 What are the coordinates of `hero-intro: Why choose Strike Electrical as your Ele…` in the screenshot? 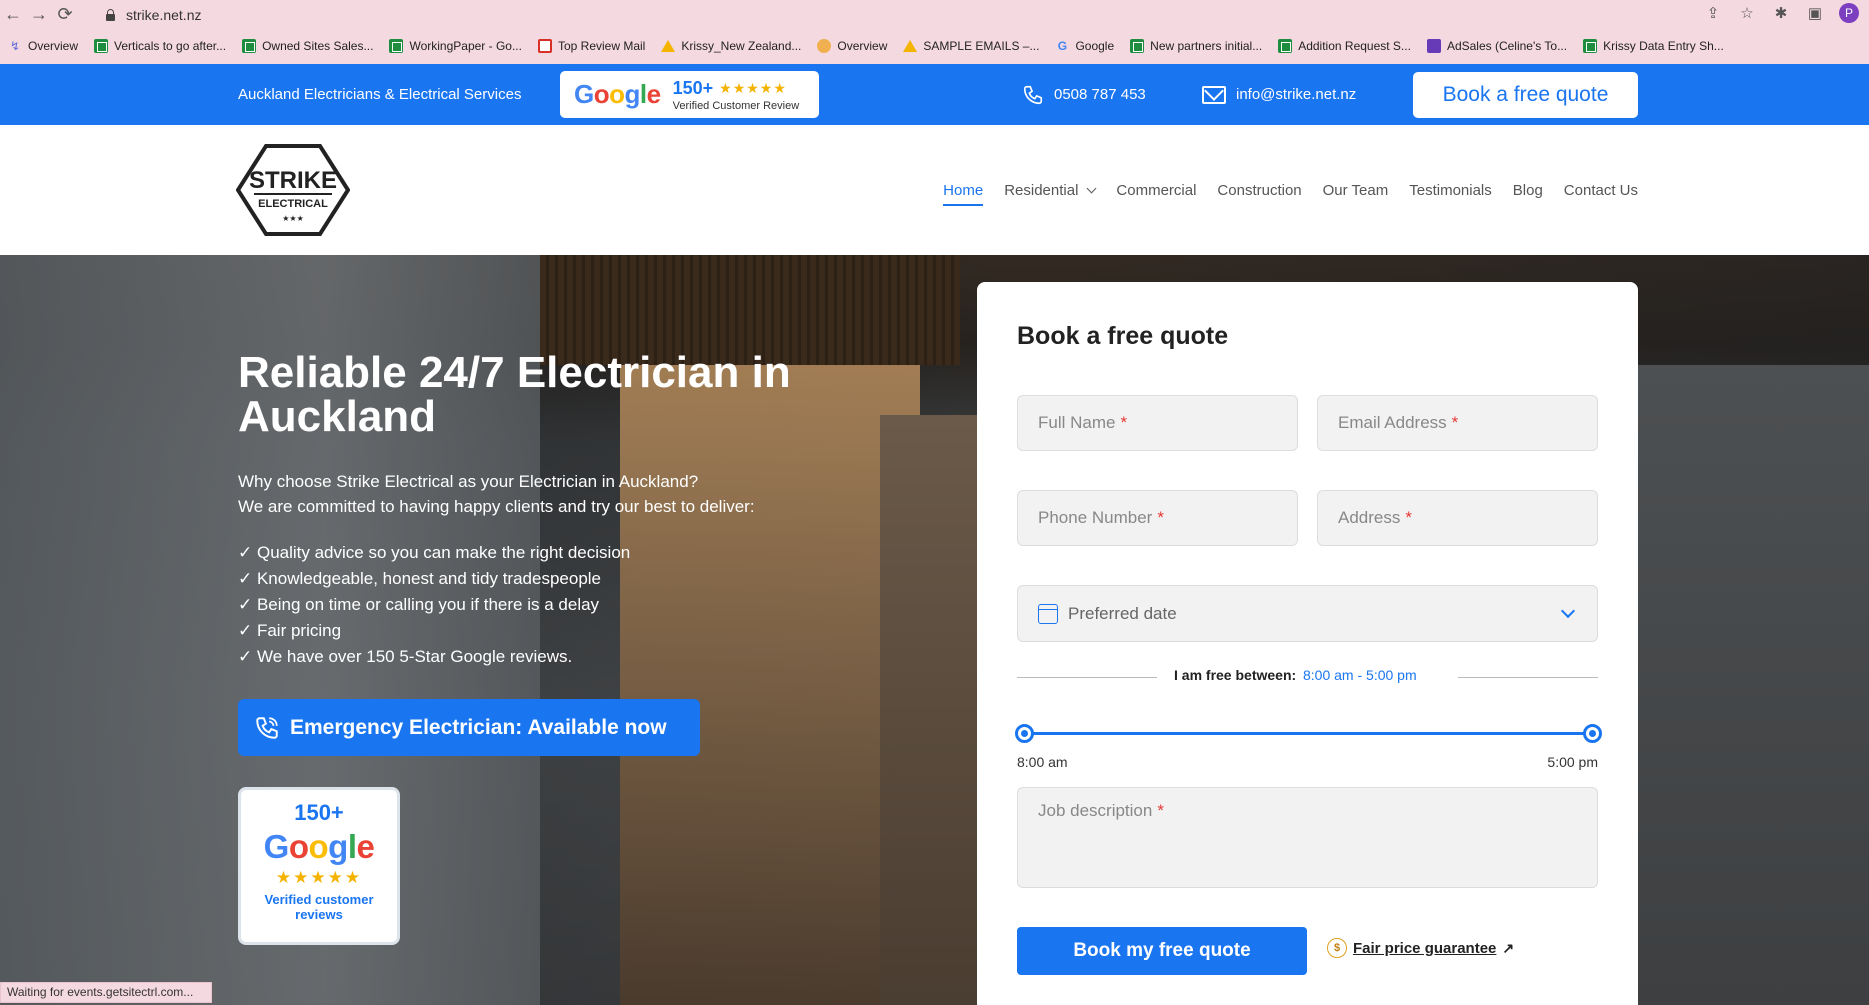 It's located at (496, 494).